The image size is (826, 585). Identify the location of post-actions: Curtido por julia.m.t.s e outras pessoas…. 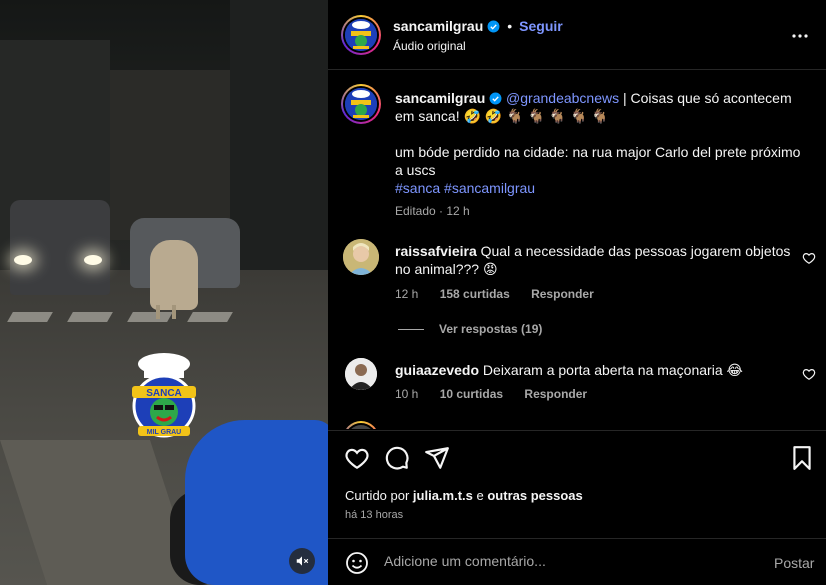
(577, 480).